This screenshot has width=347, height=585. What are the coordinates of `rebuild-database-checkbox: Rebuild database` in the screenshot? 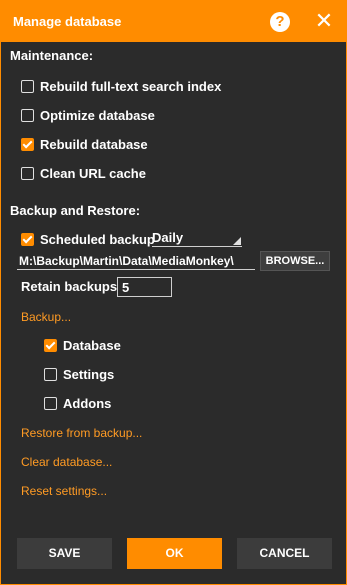 It's located at (84, 144).